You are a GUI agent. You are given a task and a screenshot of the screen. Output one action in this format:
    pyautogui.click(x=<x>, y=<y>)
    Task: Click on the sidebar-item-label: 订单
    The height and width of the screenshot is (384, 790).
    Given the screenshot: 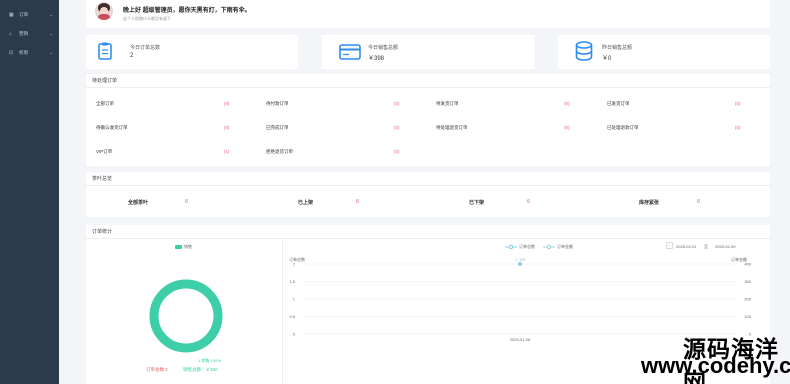 What is the action you would take?
    pyautogui.click(x=24, y=14)
    